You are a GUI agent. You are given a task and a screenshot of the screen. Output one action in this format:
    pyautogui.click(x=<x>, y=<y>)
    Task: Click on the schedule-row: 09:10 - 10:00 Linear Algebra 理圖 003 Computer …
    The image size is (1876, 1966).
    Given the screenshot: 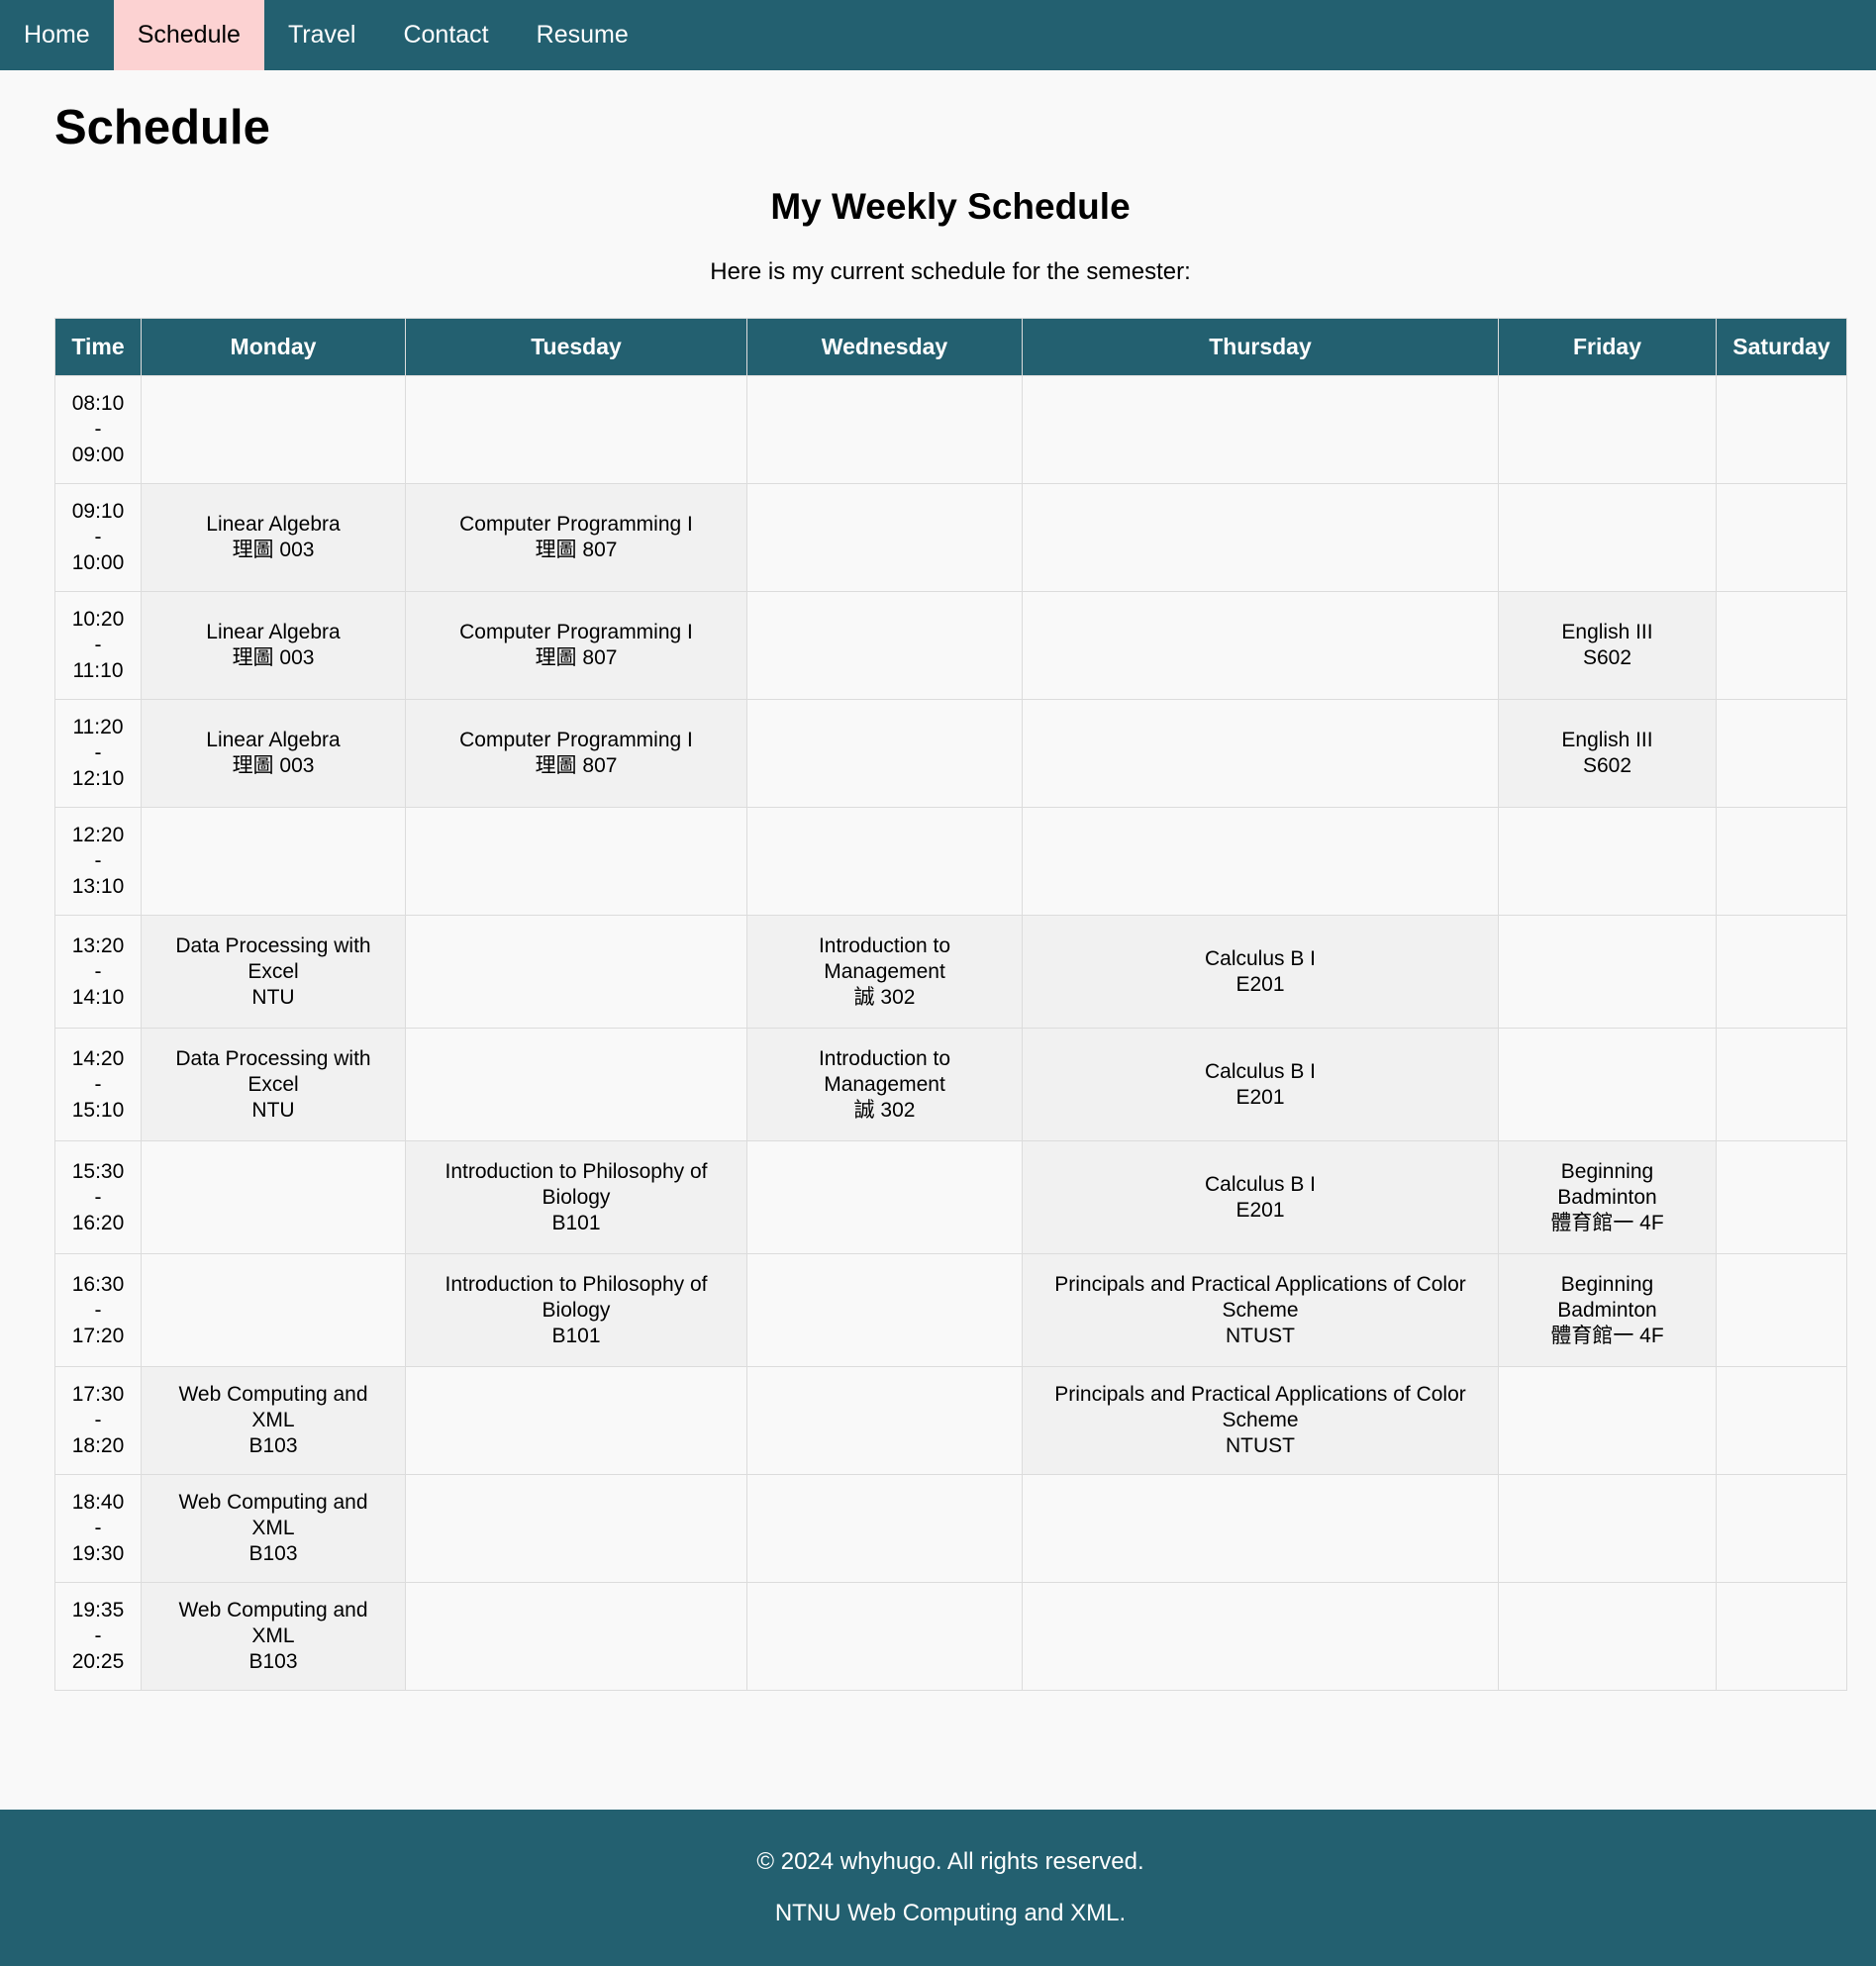 What is the action you would take?
    pyautogui.click(x=950, y=538)
    